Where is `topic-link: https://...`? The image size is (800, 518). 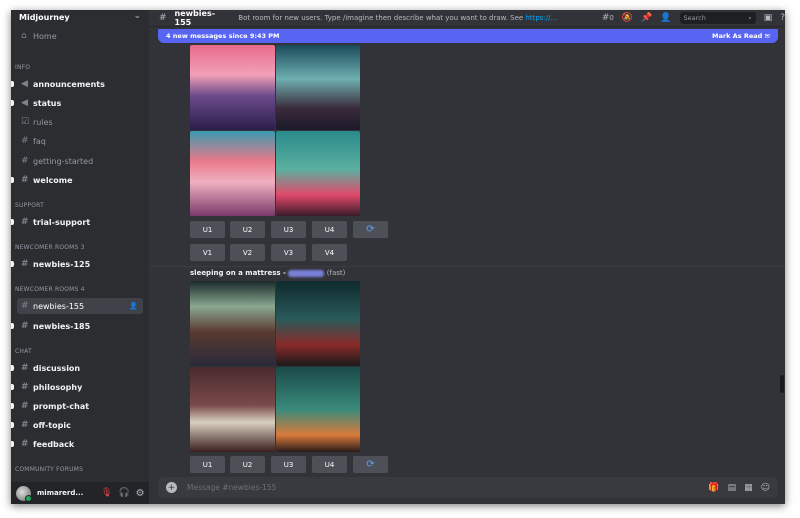
topic-link: https://... is located at coordinates (541, 18).